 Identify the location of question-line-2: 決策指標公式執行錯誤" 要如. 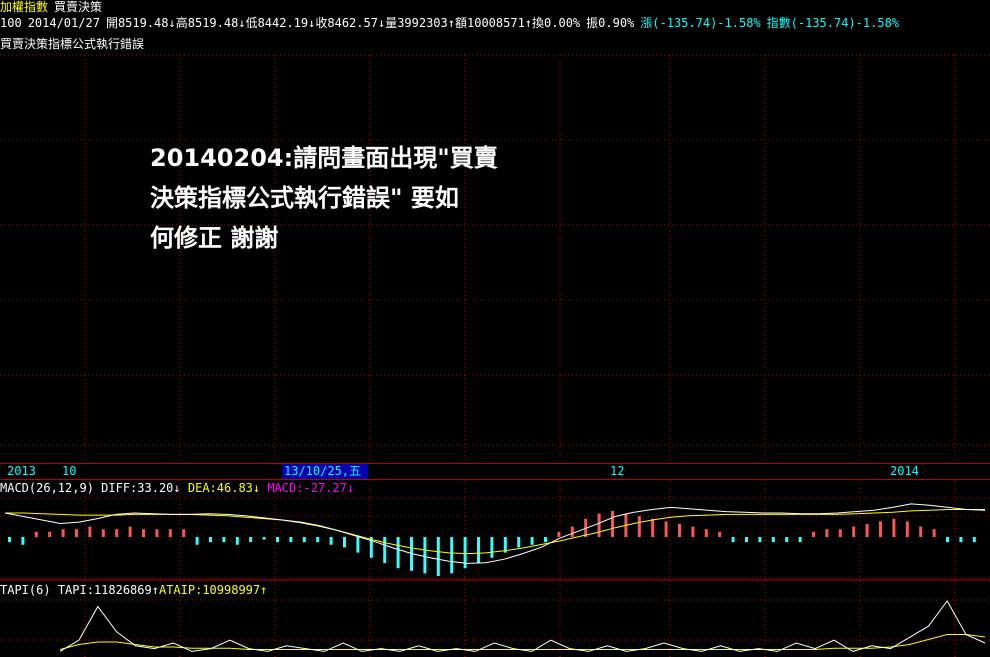
(304, 198).